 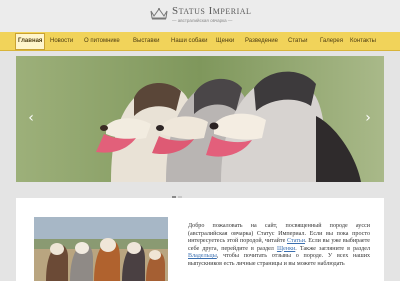 What do you see at coordinates (102, 41) in the screenshot?
I see `nav-item-about: О питомнике` at bounding box center [102, 41].